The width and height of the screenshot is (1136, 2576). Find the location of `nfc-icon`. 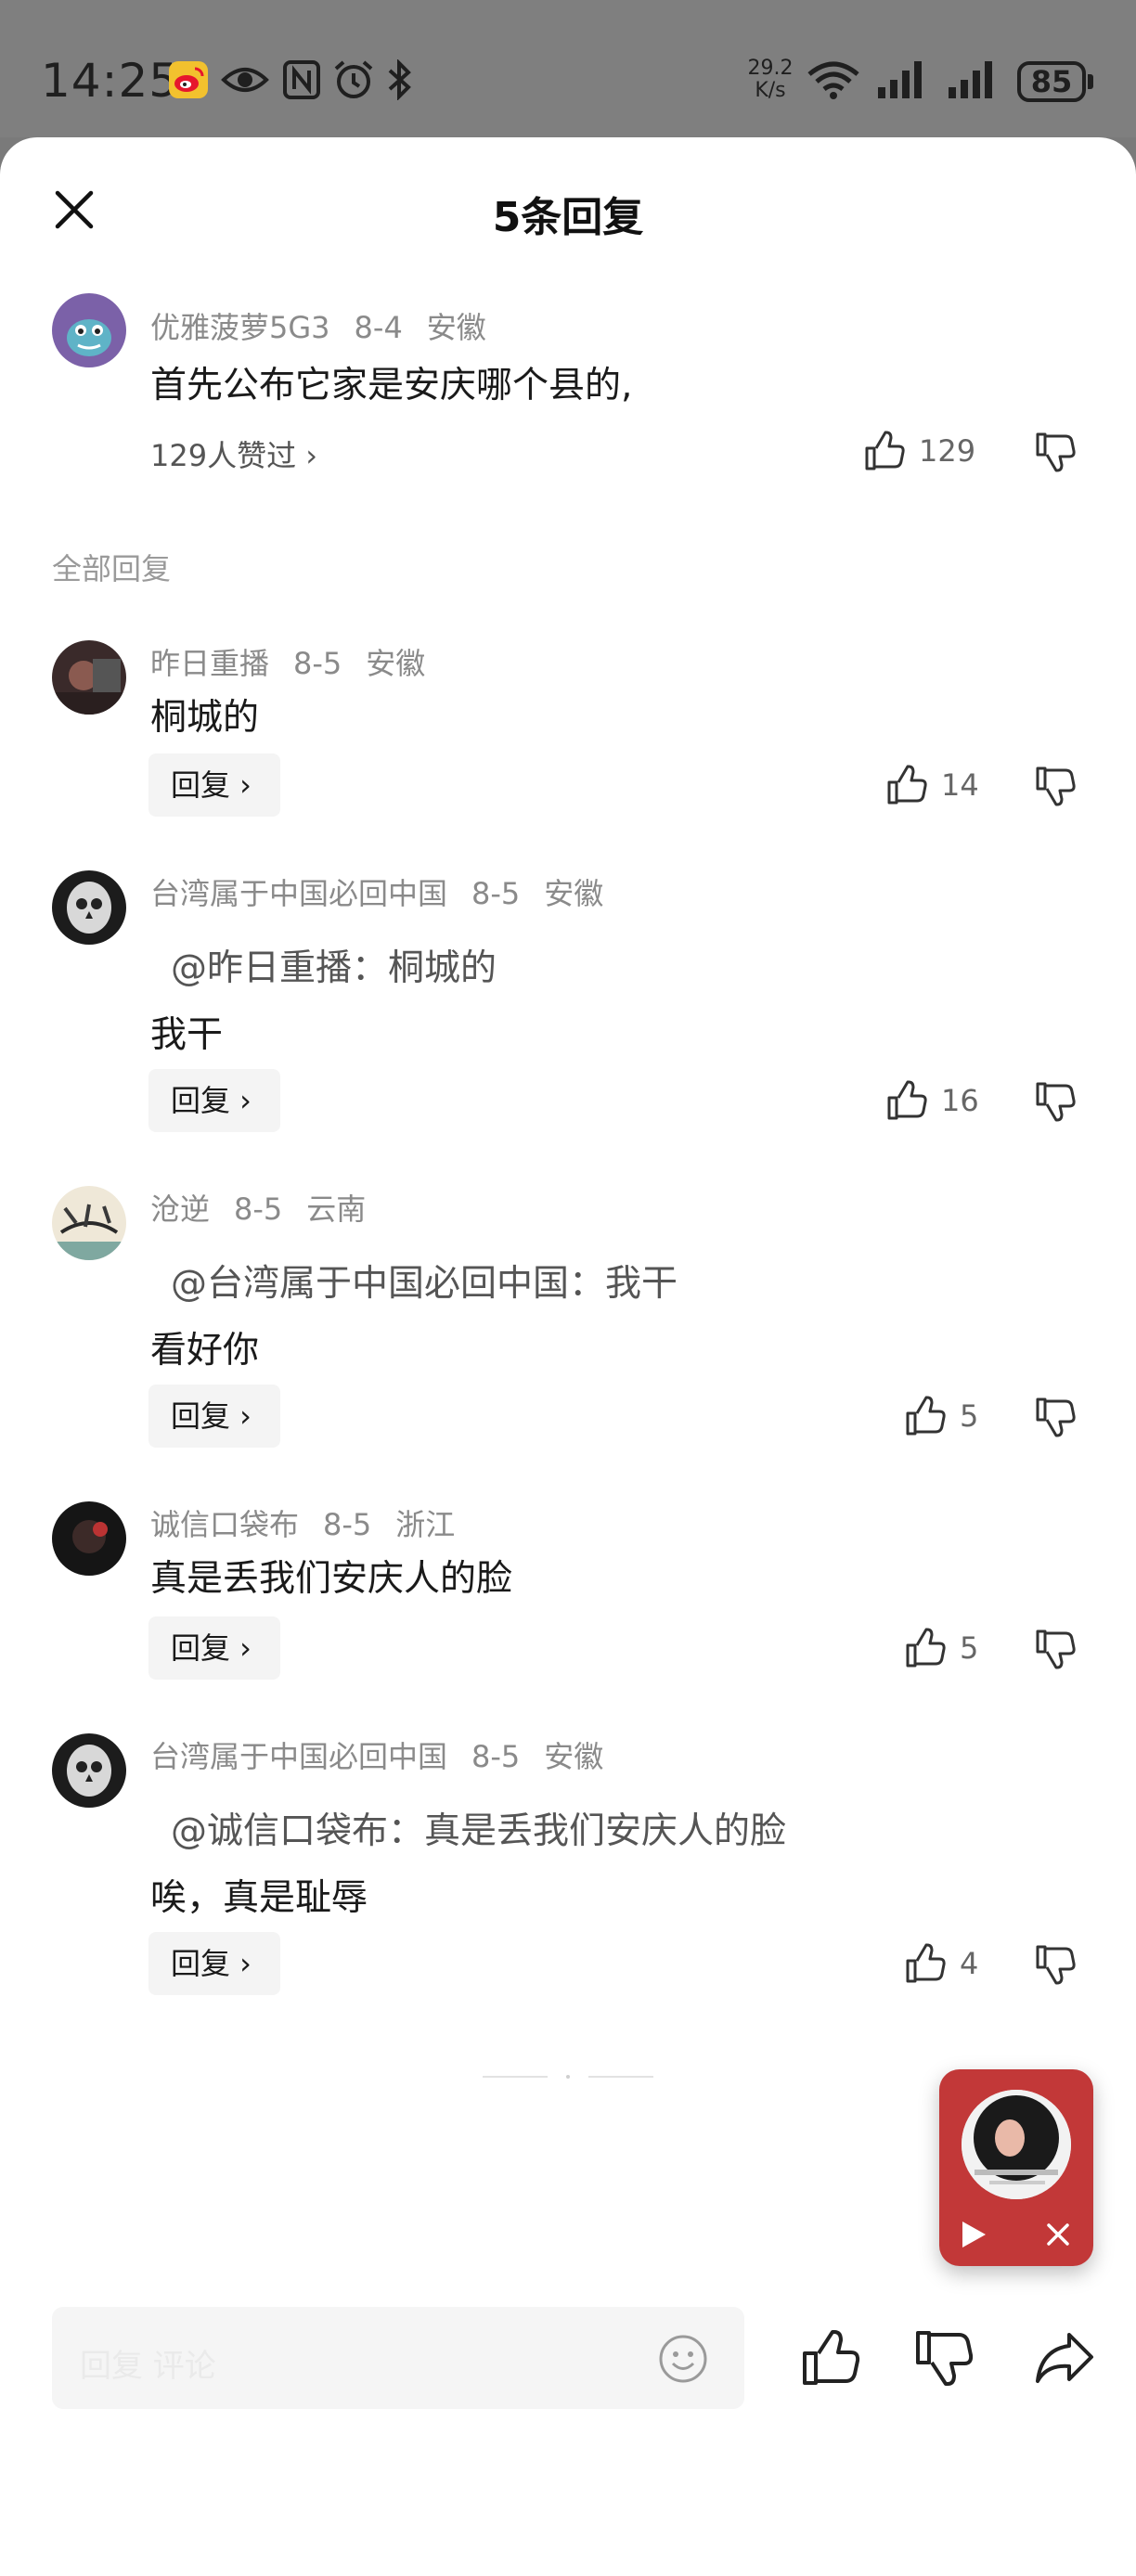

nfc-icon is located at coordinates (301, 79).